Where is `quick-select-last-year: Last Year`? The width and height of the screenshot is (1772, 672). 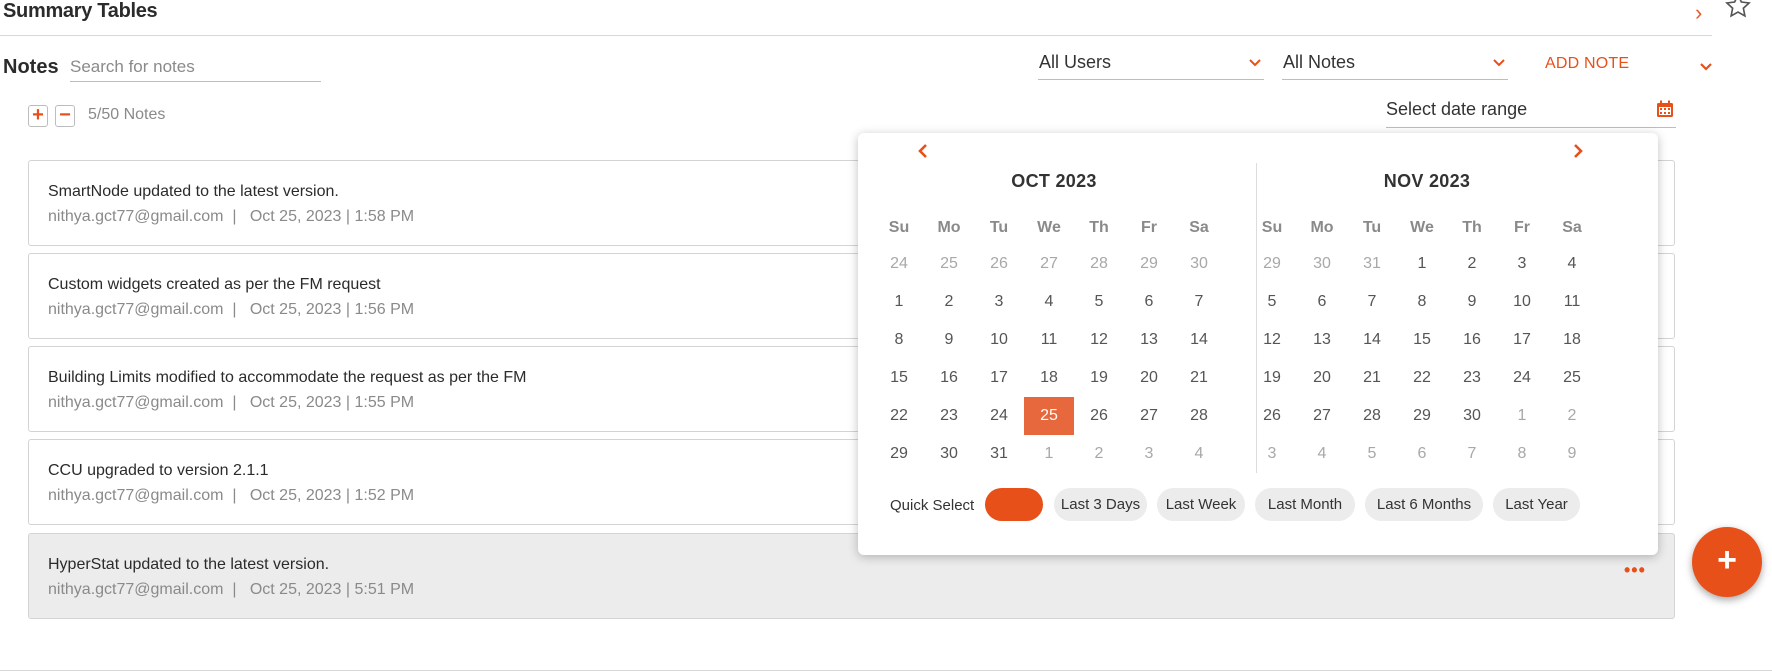
quick-select-last-year: Last Year is located at coordinates (1536, 504).